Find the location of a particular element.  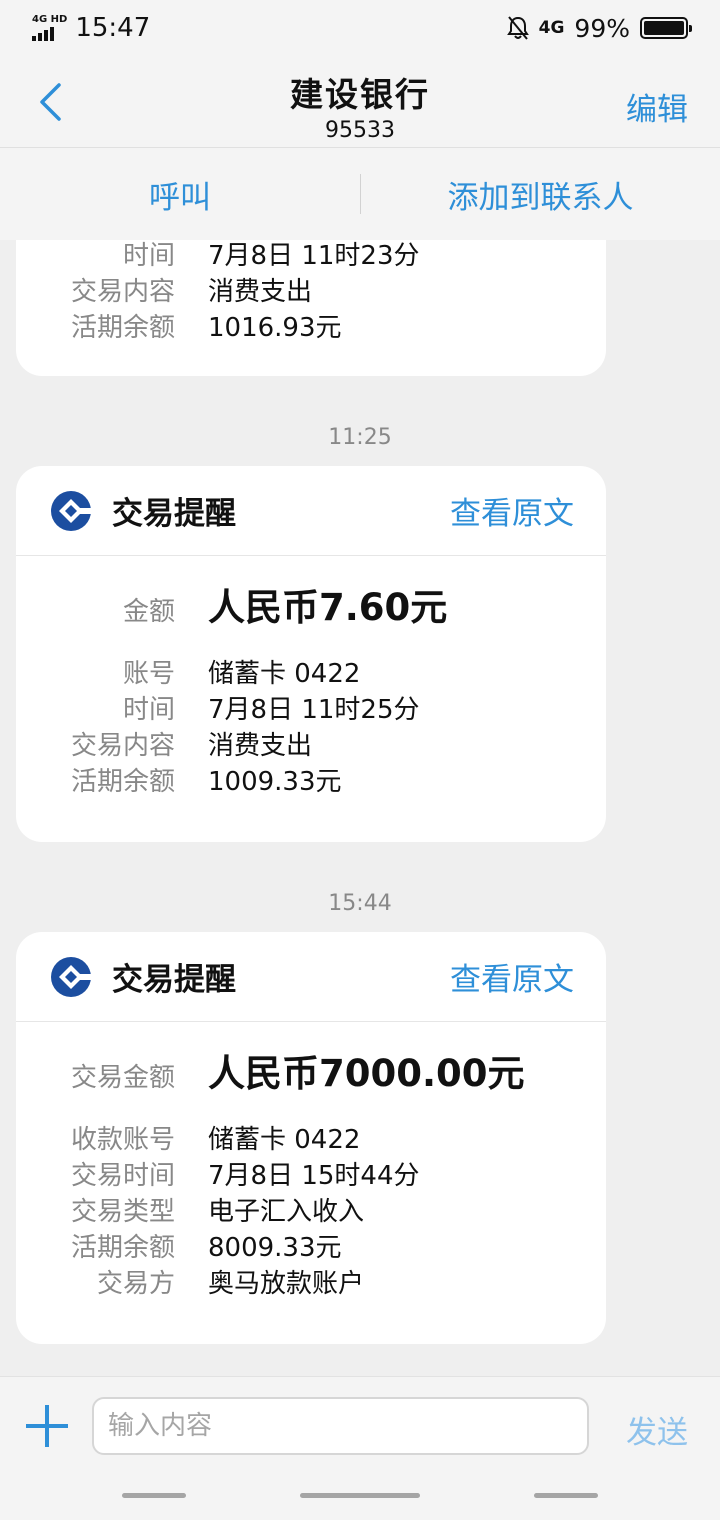

detail-label: 交易方 is located at coordinates (135, 1284).